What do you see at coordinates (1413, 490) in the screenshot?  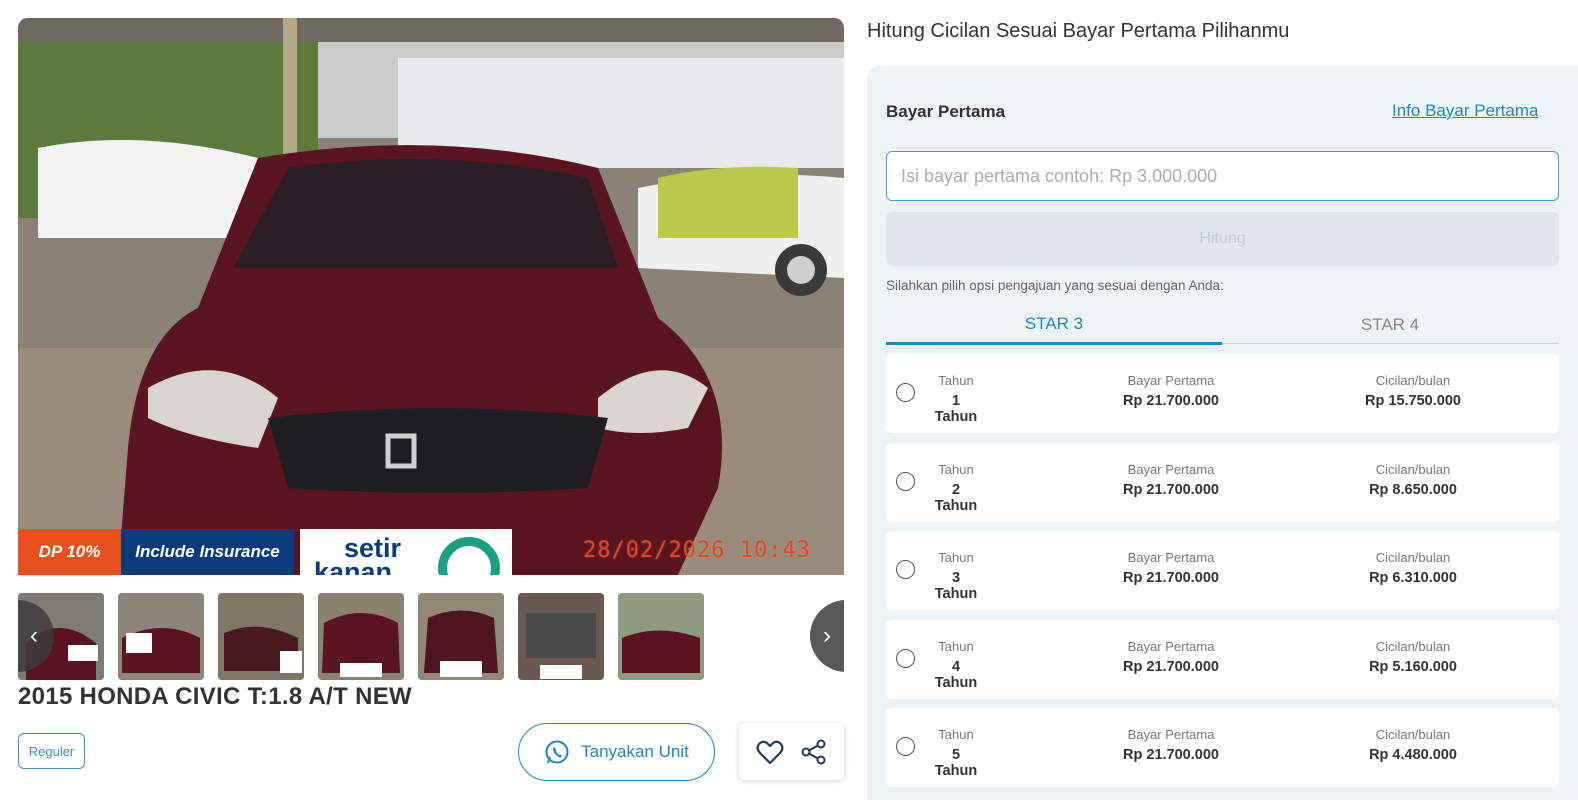 I see `cicilan-value: Rp 8.650.000` at bounding box center [1413, 490].